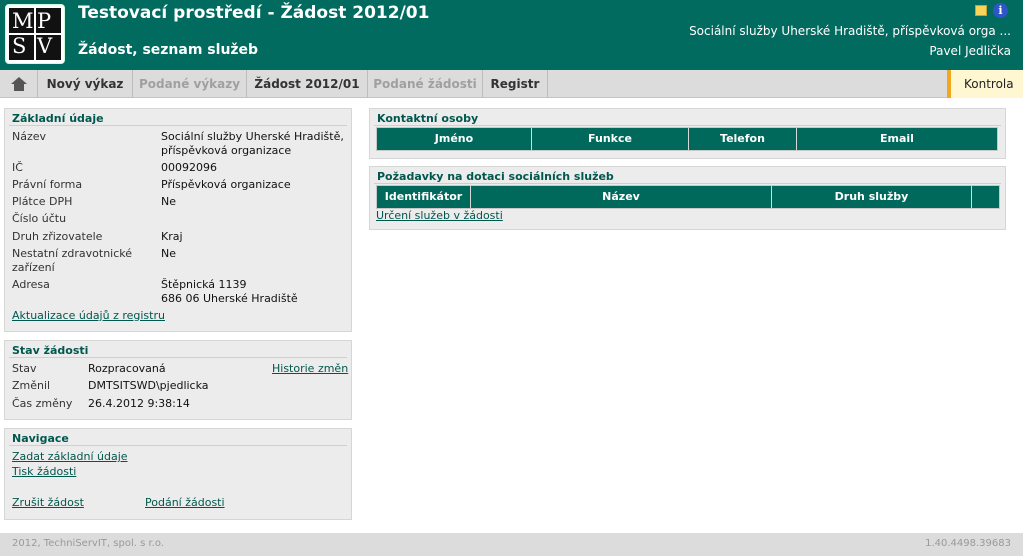 The image size is (1023, 556). Describe the element at coordinates (17, 167) in the screenshot. I see `field-label: IČ` at that location.